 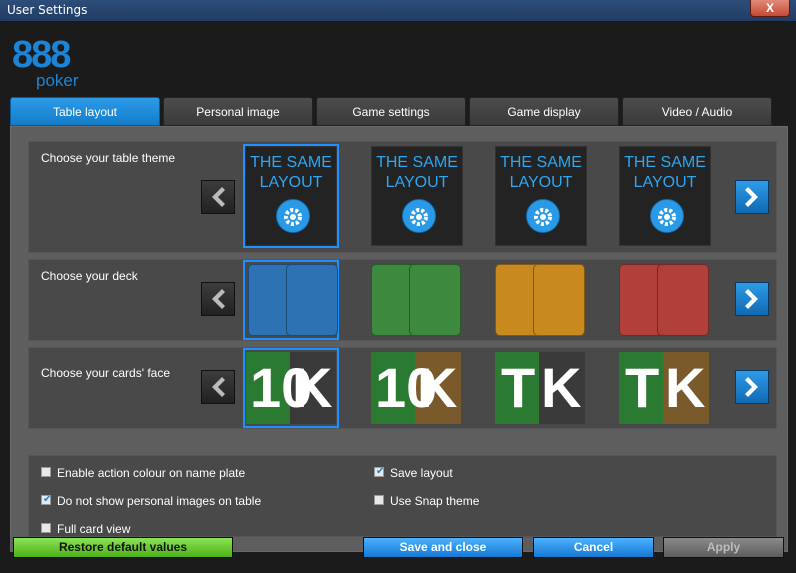 What do you see at coordinates (159, 501) in the screenshot?
I see `checkbox-label: Do not show personal images on table` at bounding box center [159, 501].